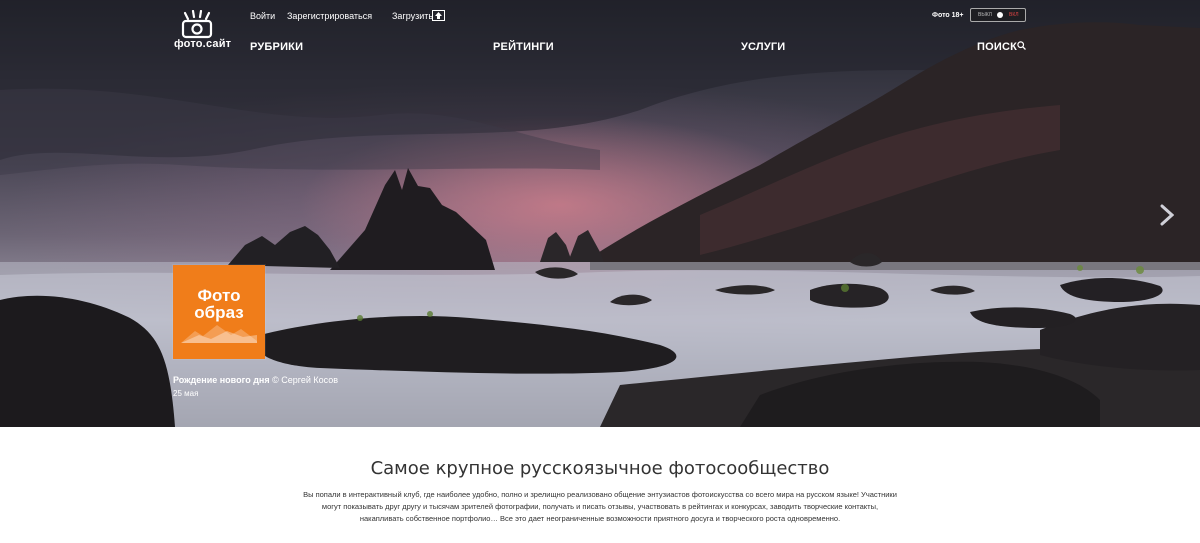 The height and width of the screenshot is (543, 1200). I want to click on toggle-off-label: ВЫКЛ, so click(985, 15).